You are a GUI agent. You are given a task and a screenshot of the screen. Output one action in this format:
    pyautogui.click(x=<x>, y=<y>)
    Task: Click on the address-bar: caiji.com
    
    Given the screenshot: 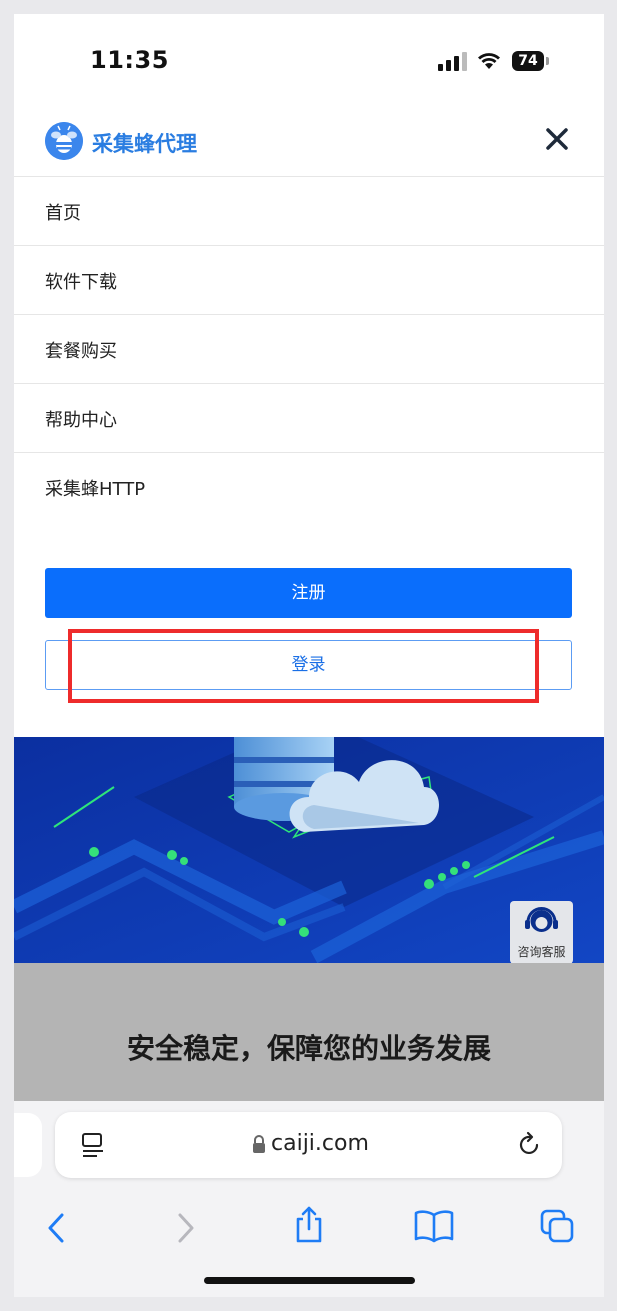 What is the action you would take?
    pyautogui.click(x=308, y=1145)
    